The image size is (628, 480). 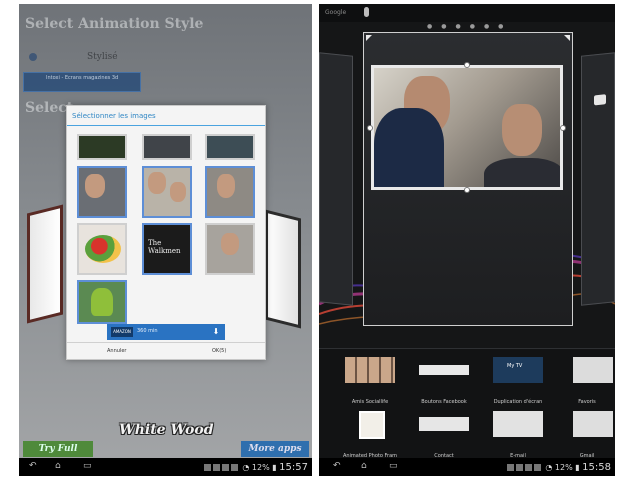 I want to click on camera-icon, so click(x=600, y=100).